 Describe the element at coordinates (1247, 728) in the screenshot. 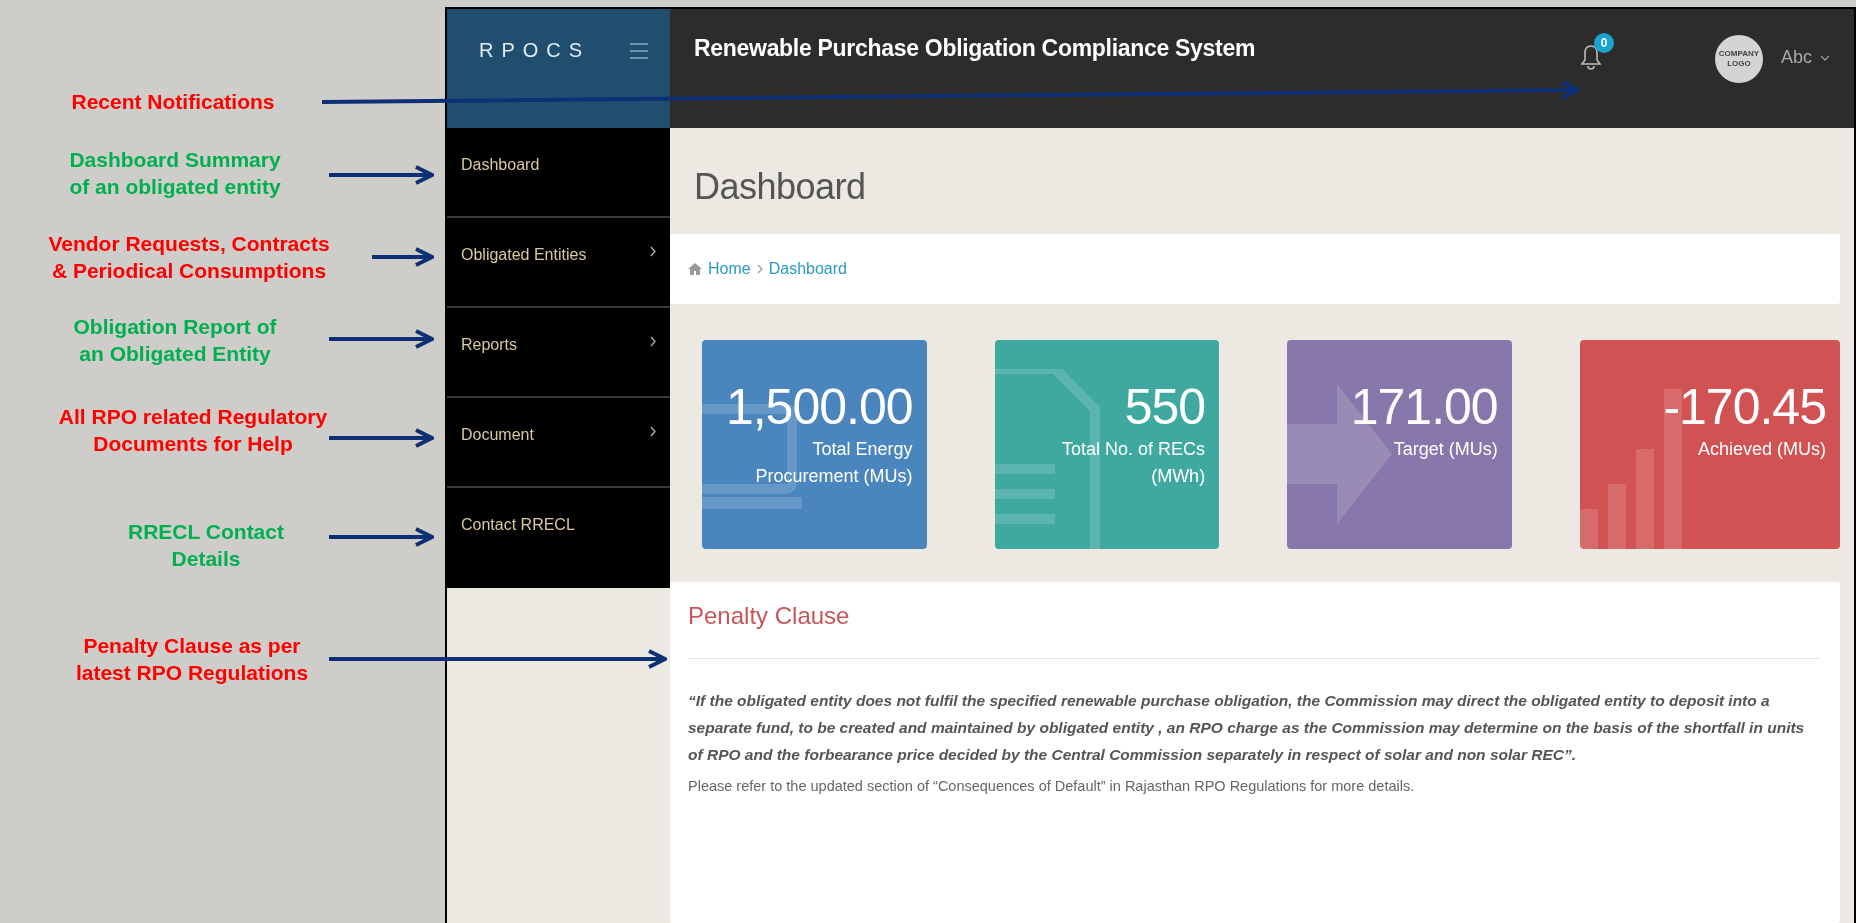

I see `penalty-quote: “If the obligated entity does not fulfil the specified renewable purchase obligation, the Commission may direct the obligated entity to deposit into a separate fund, to be created and maintained by obligated entity , an RPO charge as the Commission may determine on the basis of the shortfall in units of RPO and the forbearance price decided by the Central Commission separately in respect of solar and non solar REC”.` at that location.